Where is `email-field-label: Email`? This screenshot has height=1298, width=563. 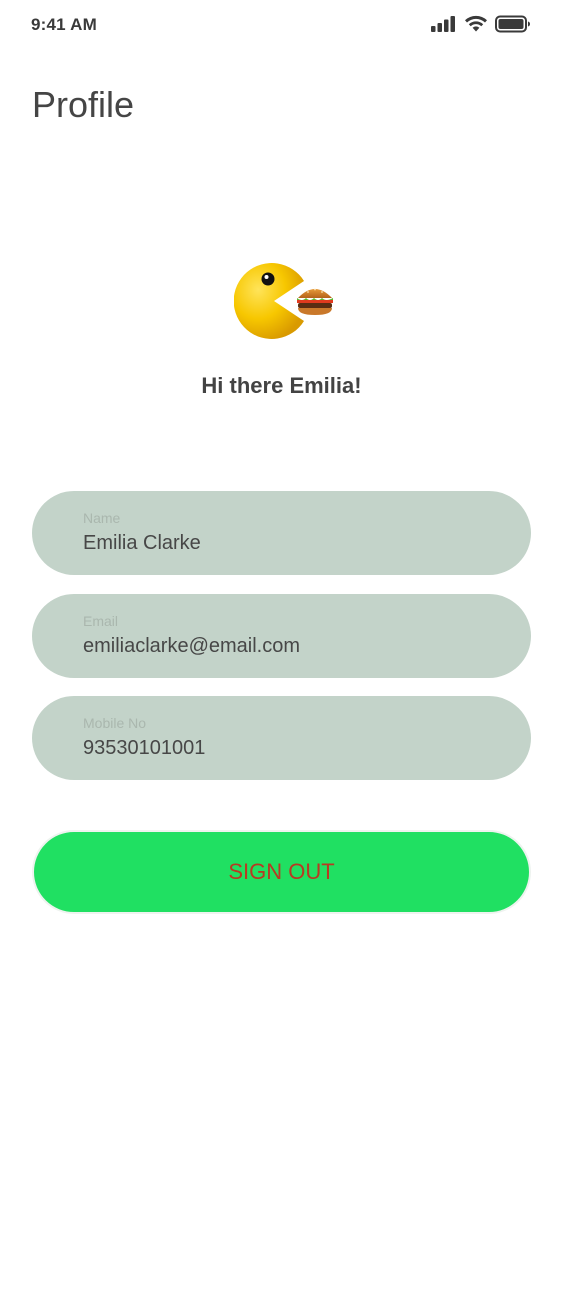 email-field-label: Email is located at coordinates (101, 621).